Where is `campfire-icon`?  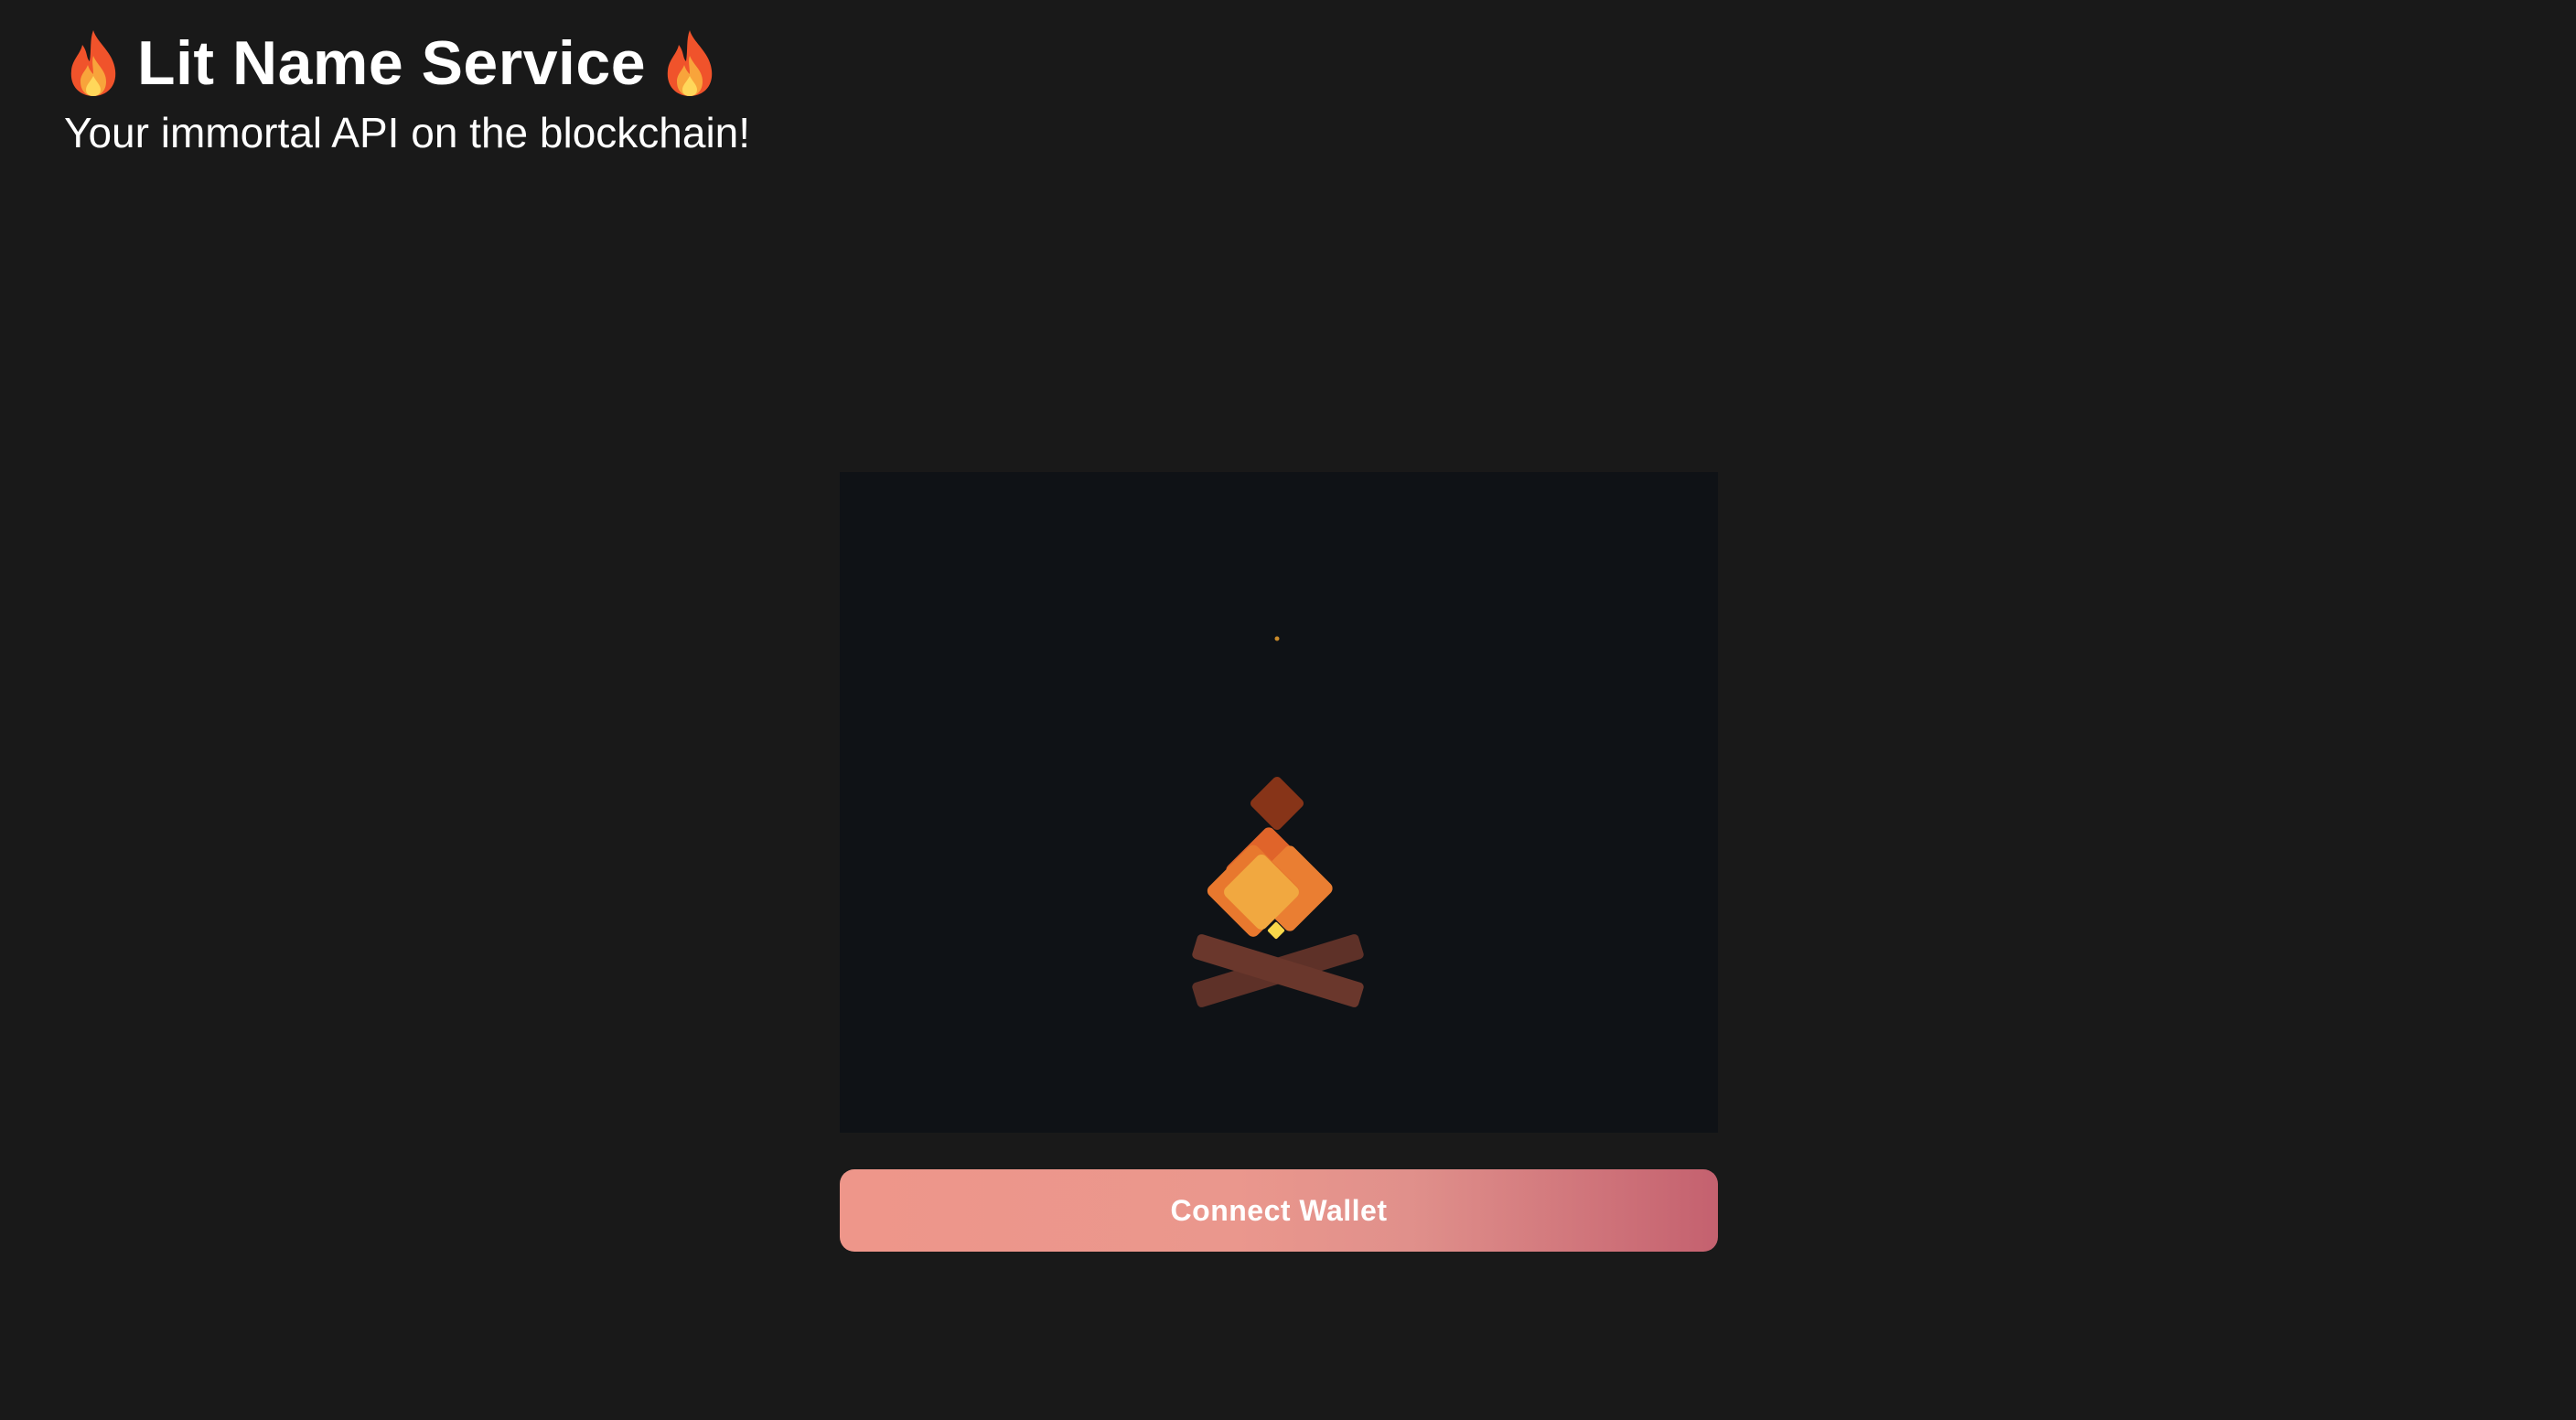 campfire-icon is located at coordinates (1278, 822).